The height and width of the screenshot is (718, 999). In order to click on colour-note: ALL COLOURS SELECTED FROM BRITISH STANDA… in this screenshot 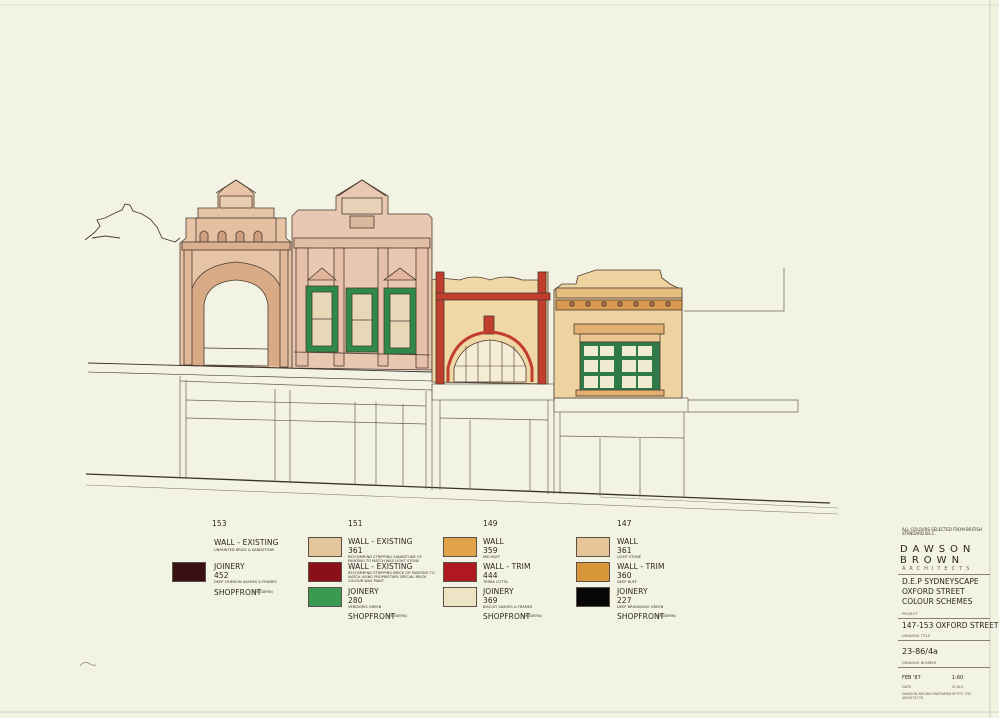, I will do `click(942, 532)`.